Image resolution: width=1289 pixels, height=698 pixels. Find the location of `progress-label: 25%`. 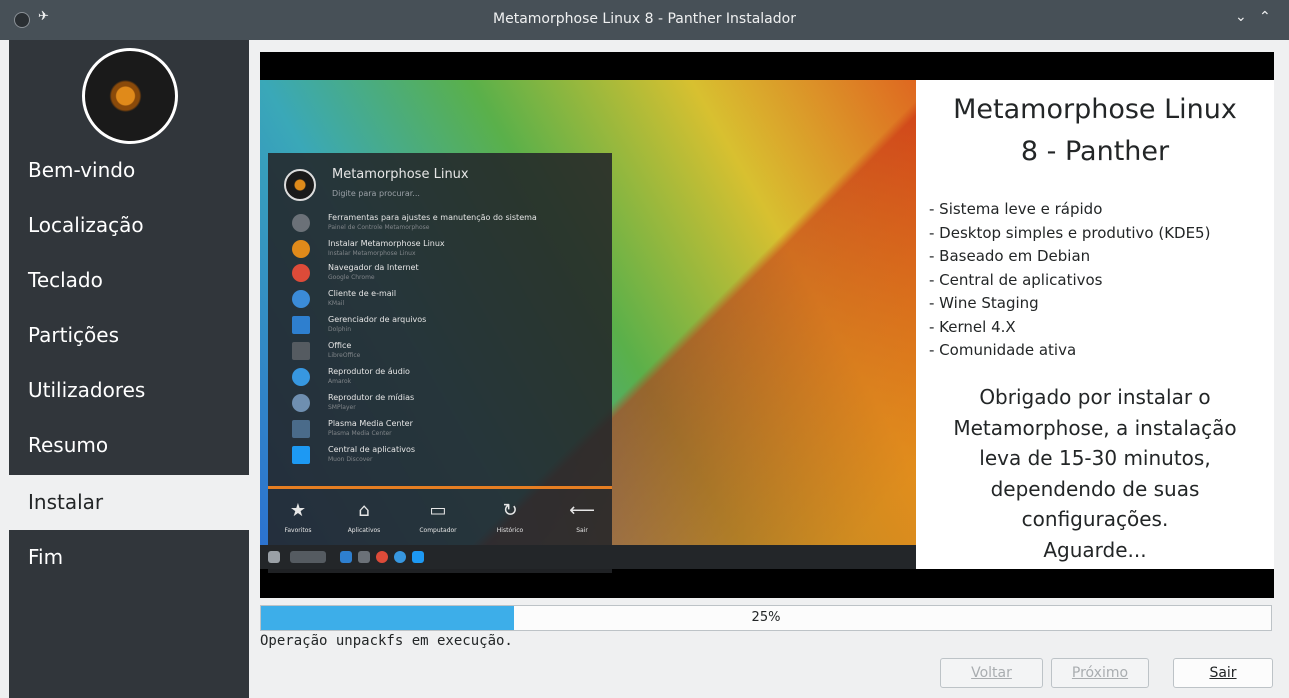

progress-label: 25% is located at coordinates (766, 617).